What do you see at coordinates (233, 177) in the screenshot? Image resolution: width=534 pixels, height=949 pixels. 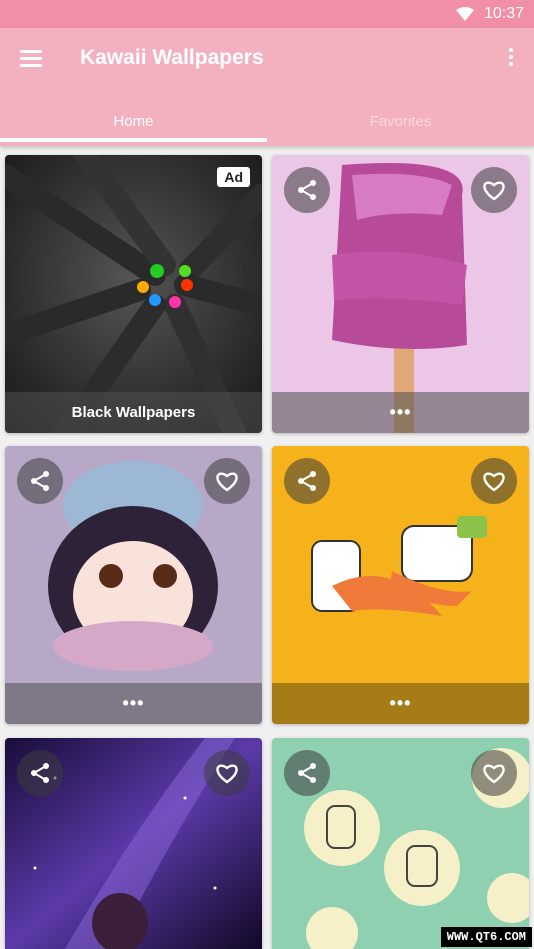 I see `ad-badge: Ad` at bounding box center [233, 177].